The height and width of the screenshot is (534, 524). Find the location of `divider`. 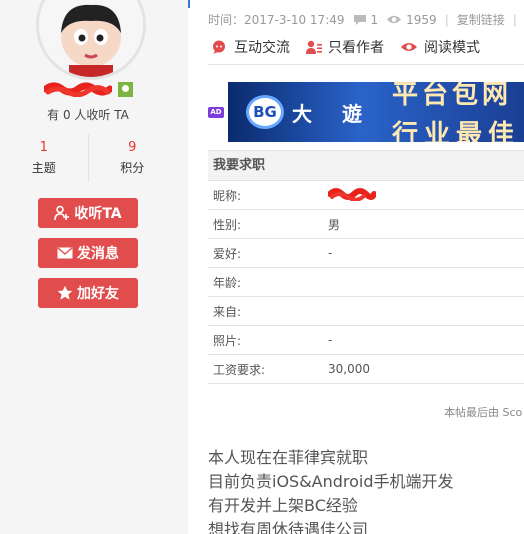

divider is located at coordinates (366, 64).